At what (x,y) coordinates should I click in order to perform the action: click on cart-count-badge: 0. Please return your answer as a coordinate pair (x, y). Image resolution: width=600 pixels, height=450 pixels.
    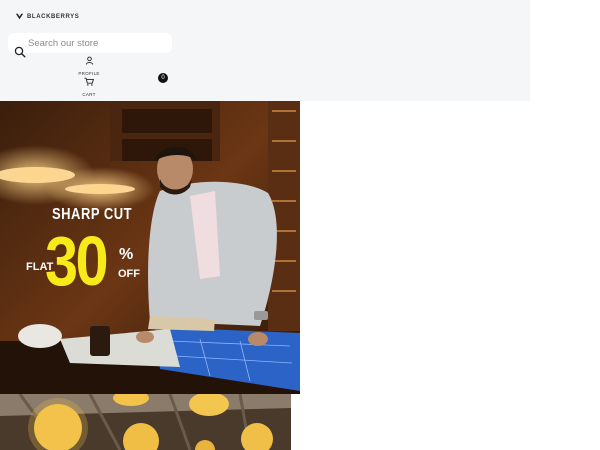
    Looking at the image, I should click on (163, 78).